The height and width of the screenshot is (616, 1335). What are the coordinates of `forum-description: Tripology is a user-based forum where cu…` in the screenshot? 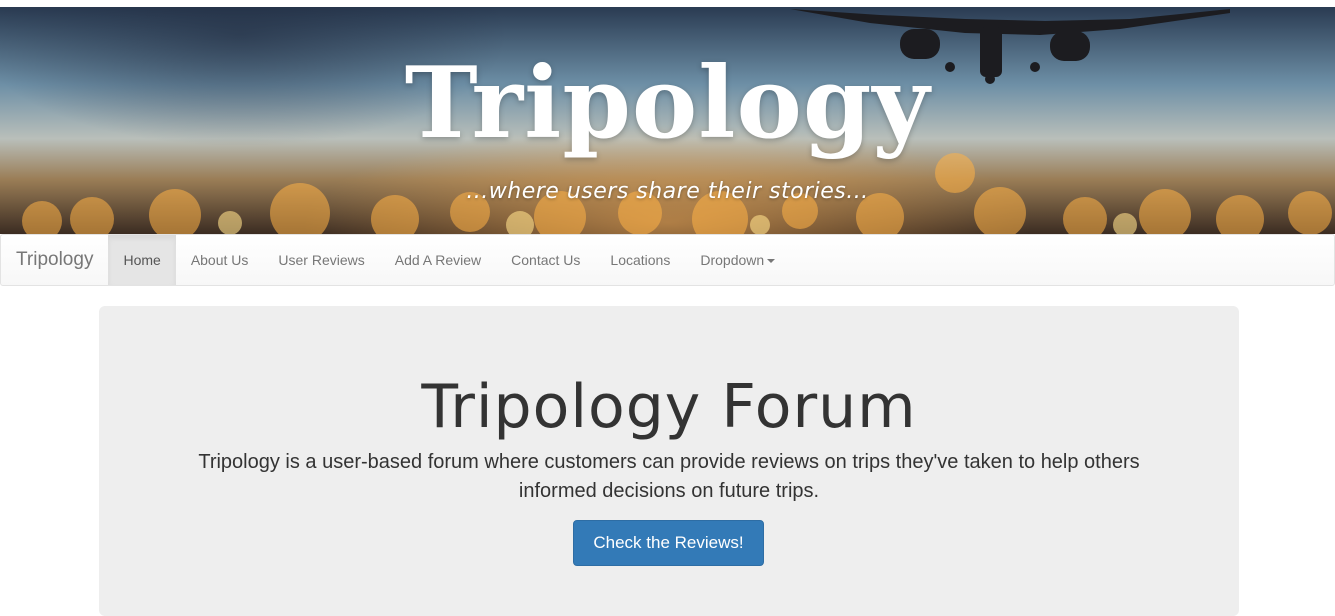 It's located at (669, 476).